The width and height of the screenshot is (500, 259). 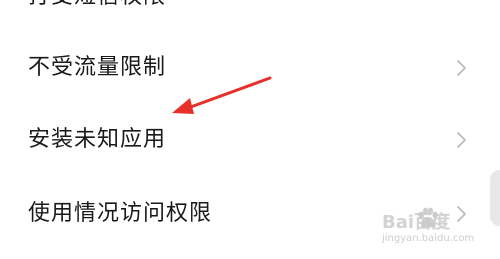 I want to click on list-item-label: 安装未知应用, so click(x=97, y=139).